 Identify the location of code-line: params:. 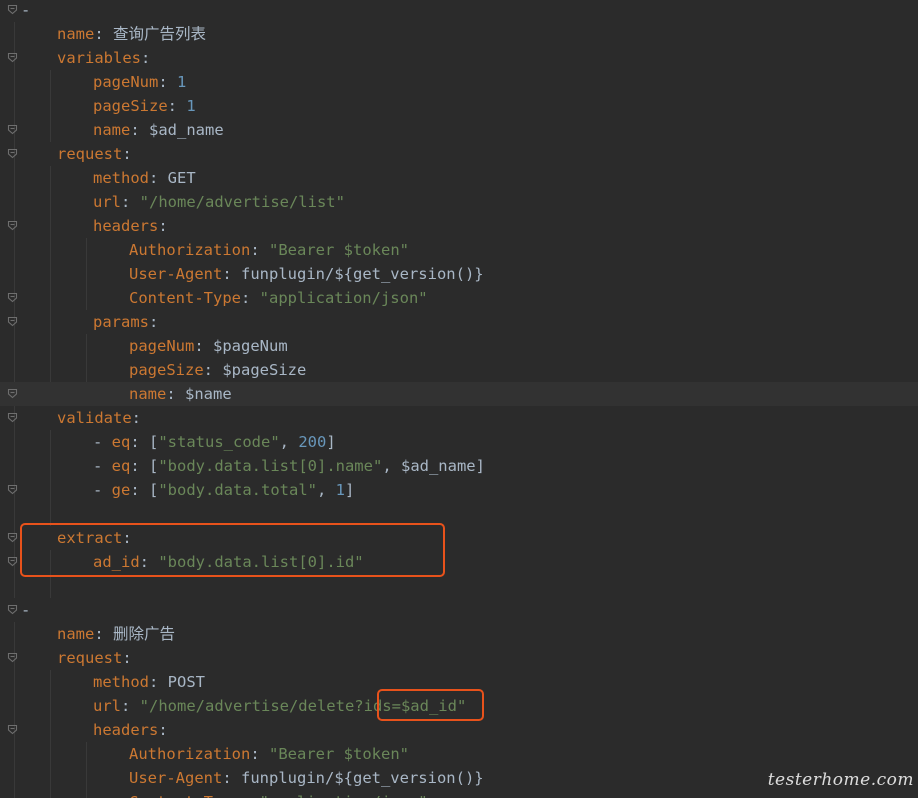
(459, 322).